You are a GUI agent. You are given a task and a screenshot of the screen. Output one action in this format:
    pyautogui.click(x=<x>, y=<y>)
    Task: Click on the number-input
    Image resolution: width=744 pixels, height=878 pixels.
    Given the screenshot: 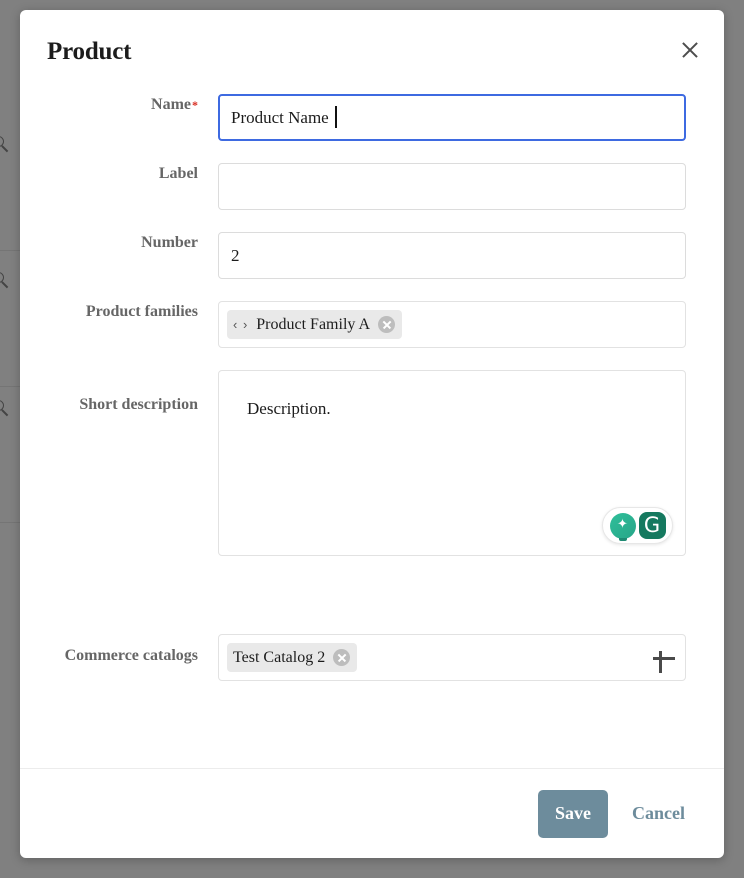 What is the action you would take?
    pyautogui.click(x=452, y=255)
    